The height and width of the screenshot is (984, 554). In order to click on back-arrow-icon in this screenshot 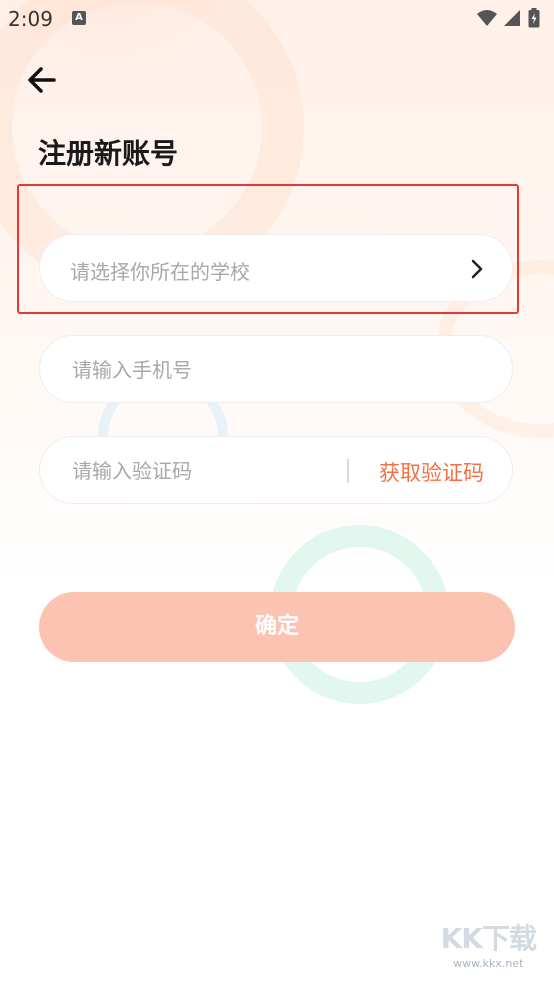, I will do `click(42, 80)`.